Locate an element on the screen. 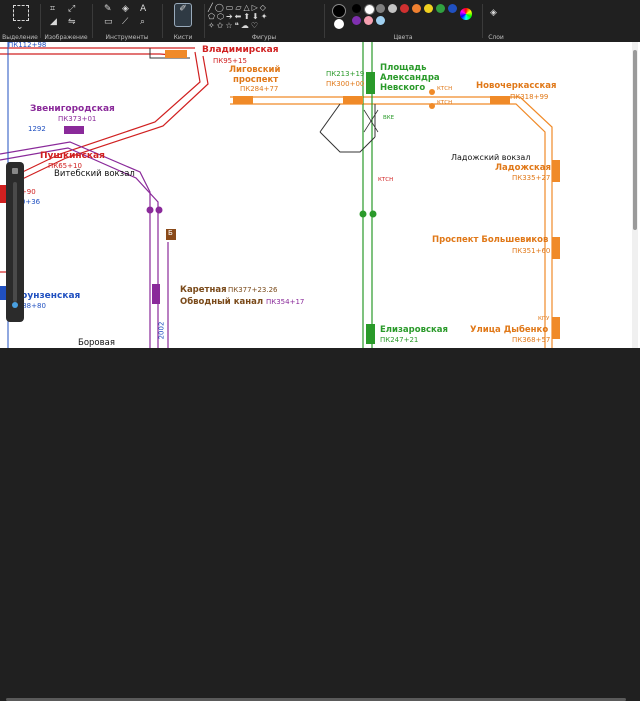 The height and width of the screenshot is (701, 640). strip-slider is located at coordinates (15, 242).